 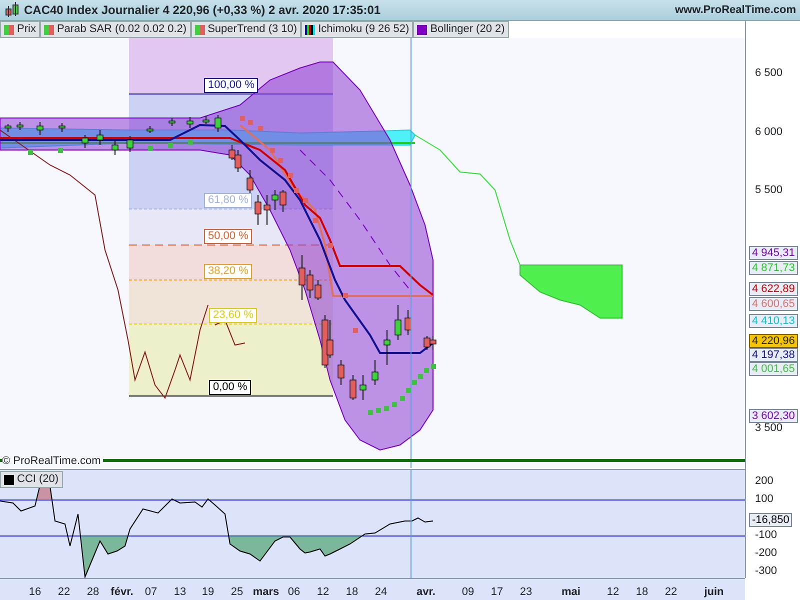 I want to click on indicator-legend-item: SuperTrend (3 10), so click(x=246, y=29).